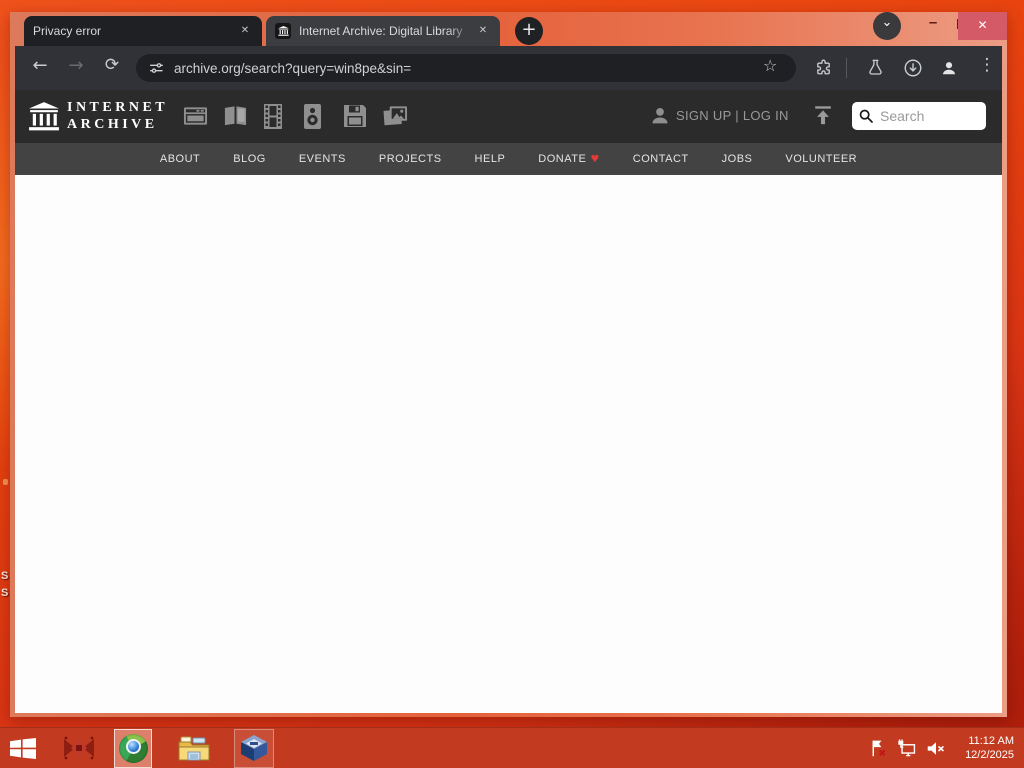 This screenshot has height=768, width=1024. What do you see at coordinates (67, 31) in the screenshot?
I see `tab-title: Privacy error` at bounding box center [67, 31].